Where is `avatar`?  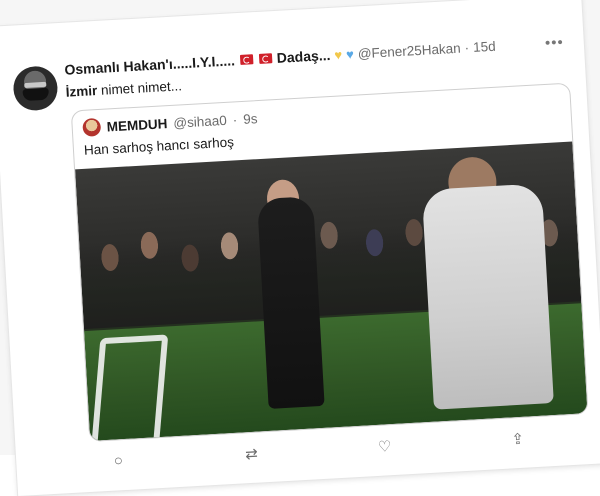 avatar is located at coordinates (35, 88).